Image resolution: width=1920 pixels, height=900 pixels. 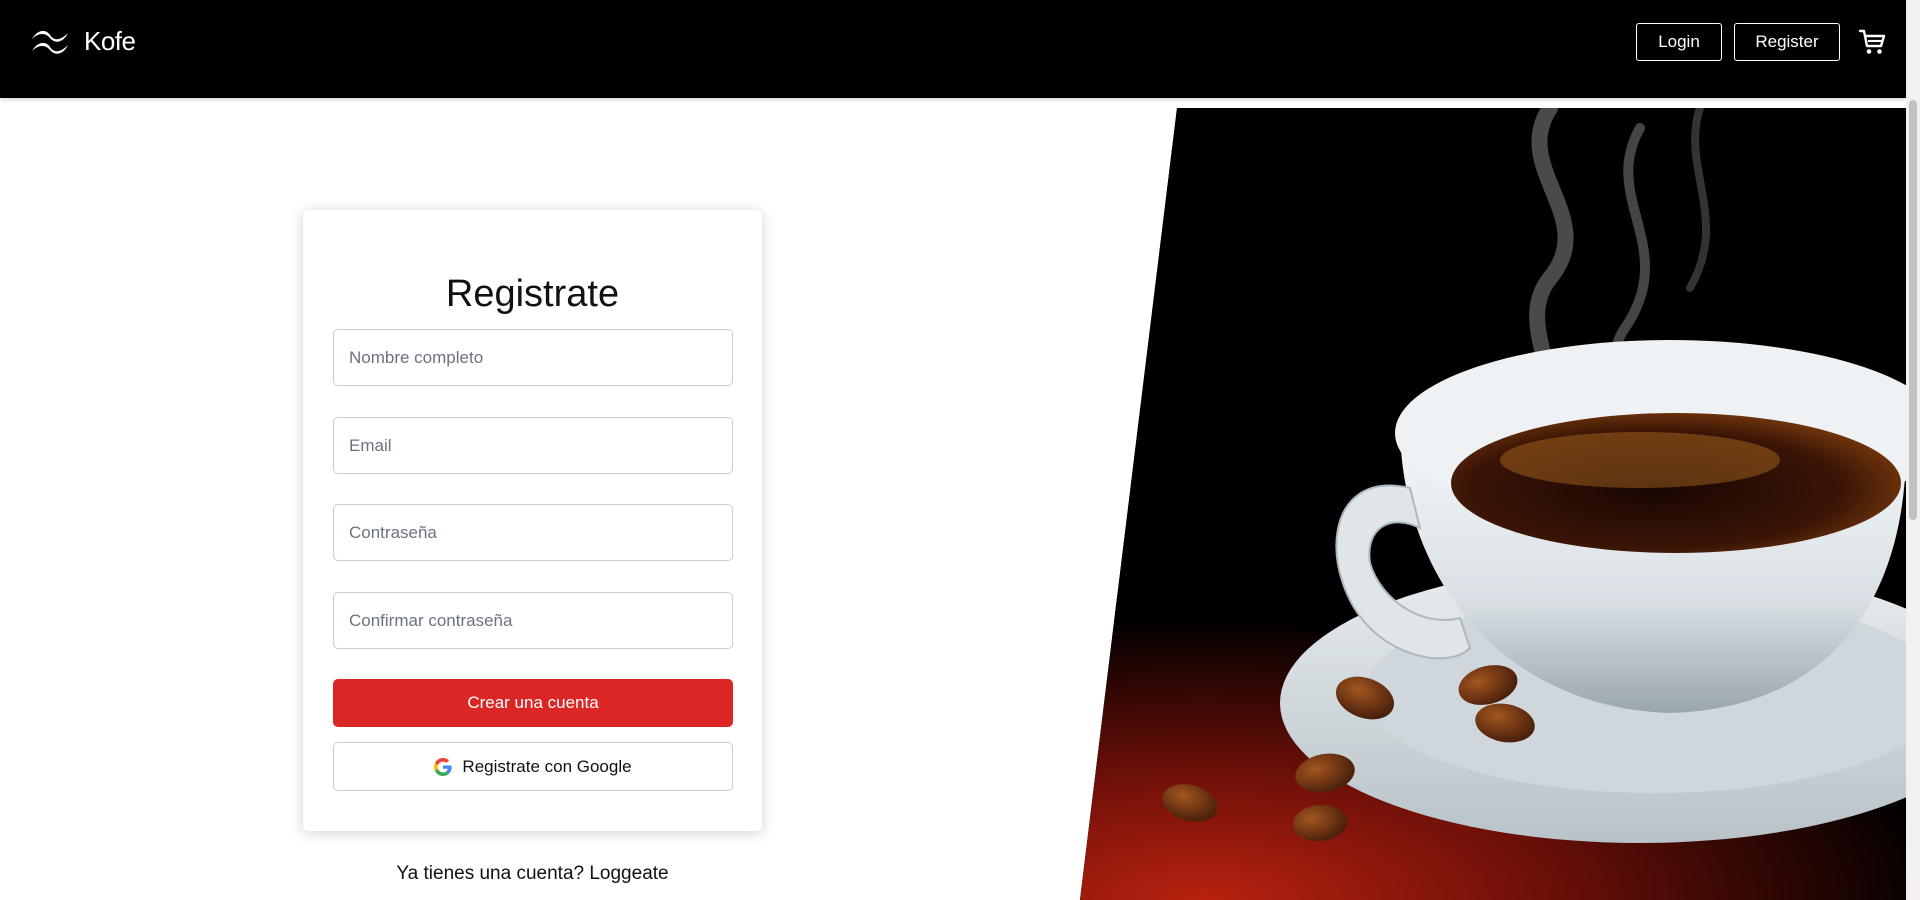 What do you see at coordinates (953, 49) in the screenshot?
I see `navbar: Kofe Login Register` at bounding box center [953, 49].